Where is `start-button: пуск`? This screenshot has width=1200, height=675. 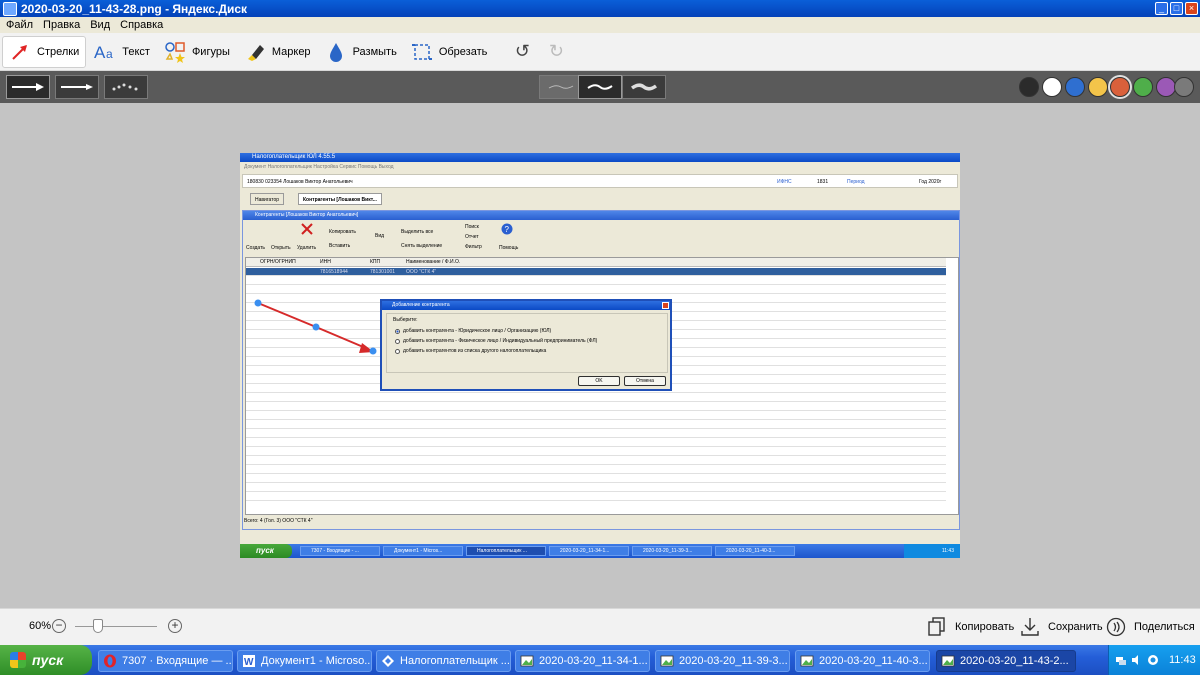
start-button: пуск is located at coordinates (46, 660).